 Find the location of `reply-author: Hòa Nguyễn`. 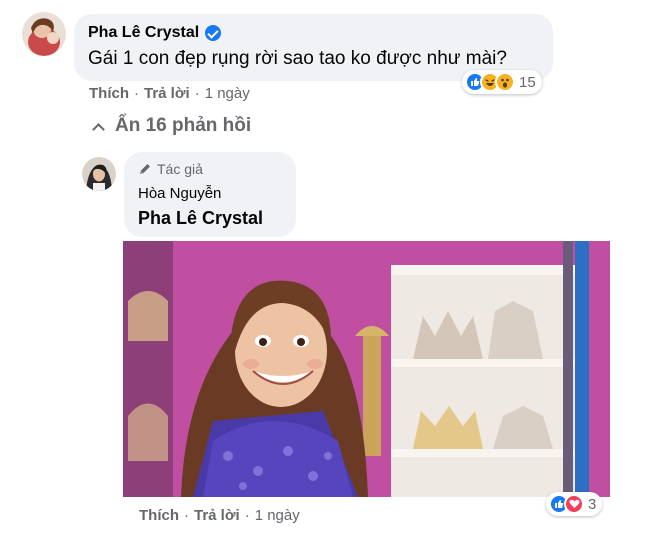

reply-author: Hòa Nguyễn is located at coordinates (210, 193).